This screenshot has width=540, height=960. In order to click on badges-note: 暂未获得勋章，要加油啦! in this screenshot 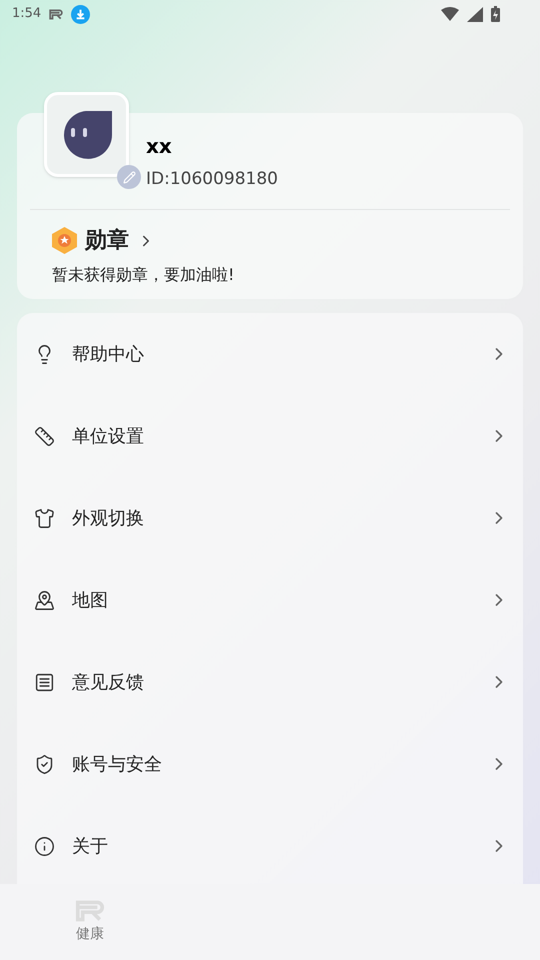, I will do `click(144, 275)`.